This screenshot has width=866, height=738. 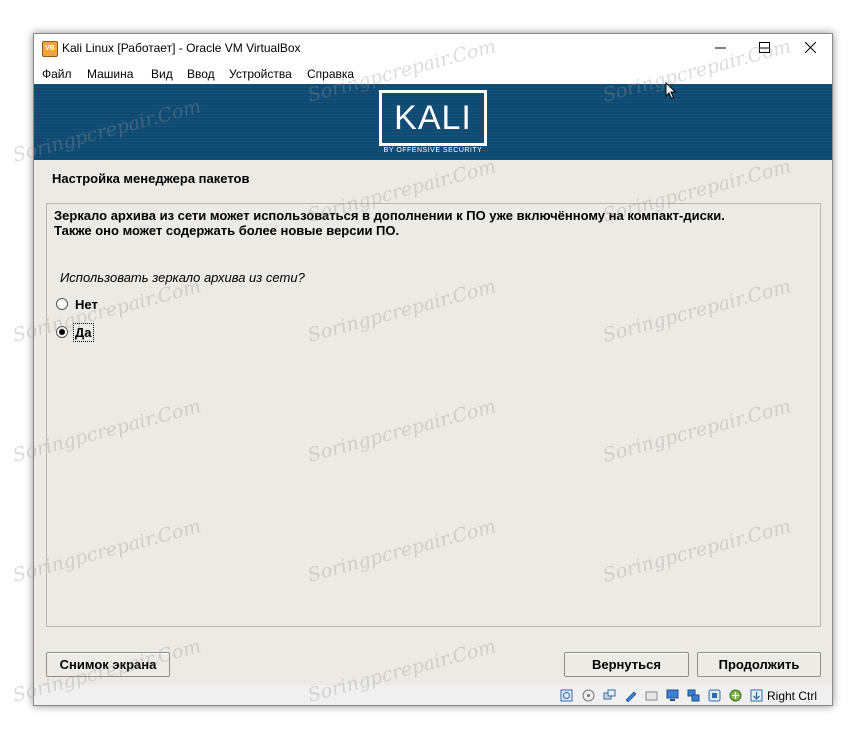 What do you see at coordinates (609, 695) in the screenshot?
I see `audio-icon` at bounding box center [609, 695].